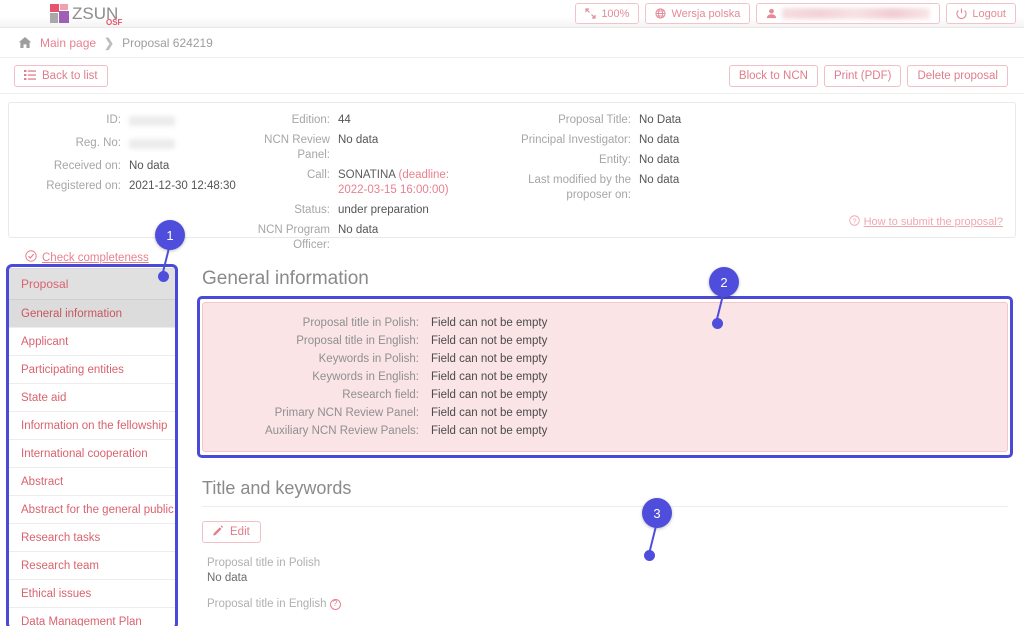 The height and width of the screenshot is (626, 1024). What do you see at coordinates (607, 604) in the screenshot?
I see `field-label-title-english: Proposal title in English?` at bounding box center [607, 604].